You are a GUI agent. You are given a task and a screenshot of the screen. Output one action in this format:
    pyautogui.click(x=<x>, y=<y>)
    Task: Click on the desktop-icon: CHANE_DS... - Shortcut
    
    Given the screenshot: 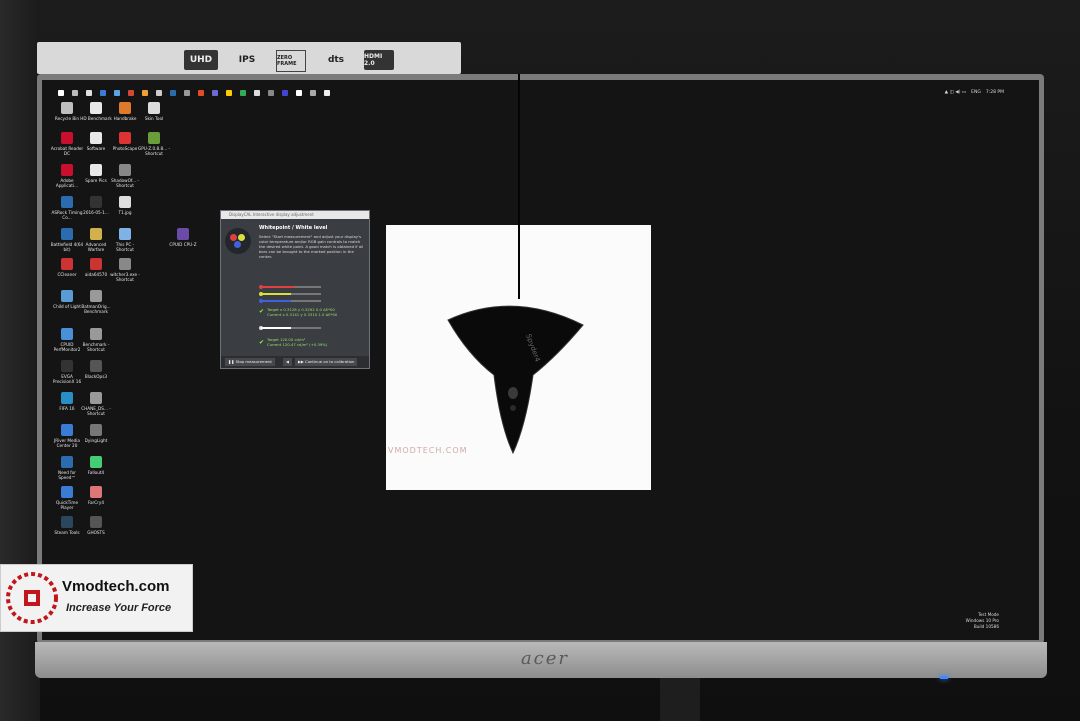 What is the action you would take?
    pyautogui.click(x=96, y=404)
    